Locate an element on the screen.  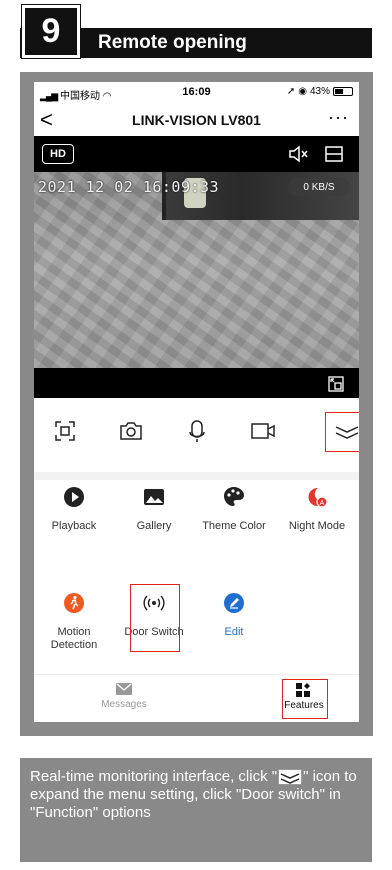
screenshot-icon is located at coordinates (65, 431).